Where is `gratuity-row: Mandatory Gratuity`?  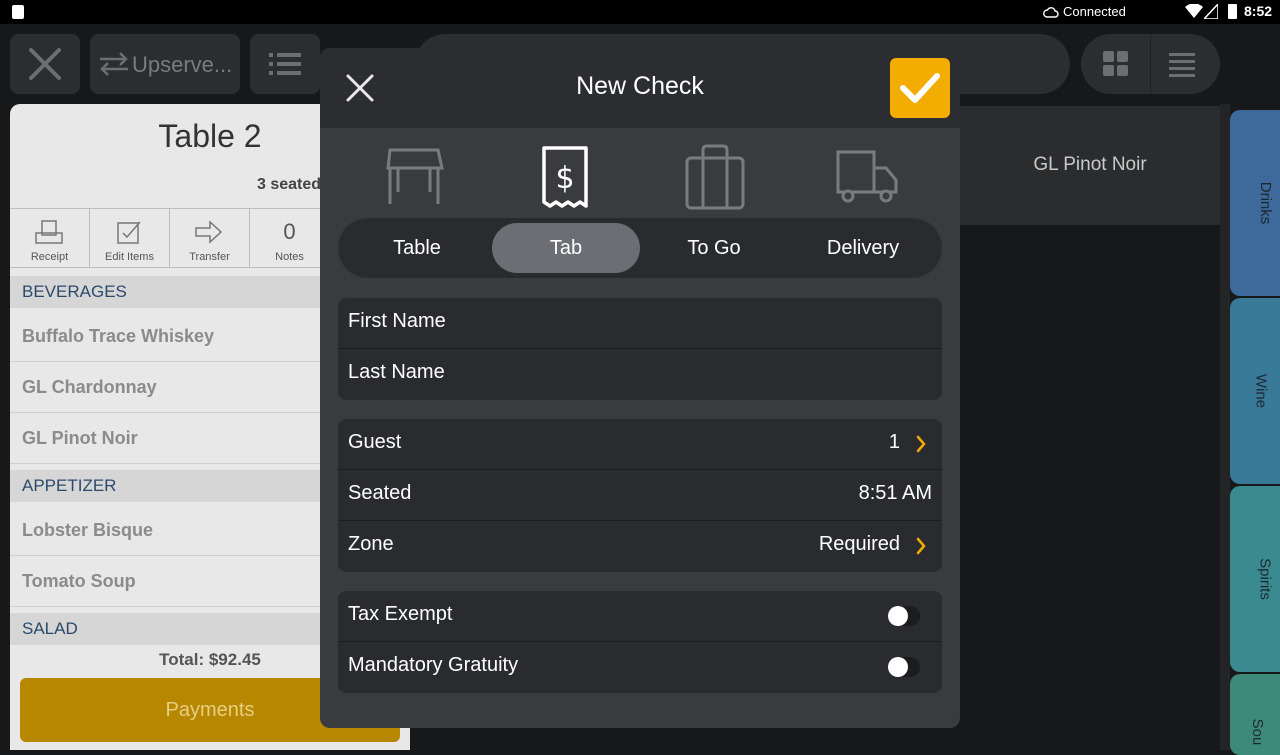
gratuity-row: Mandatory Gratuity is located at coordinates (640, 667).